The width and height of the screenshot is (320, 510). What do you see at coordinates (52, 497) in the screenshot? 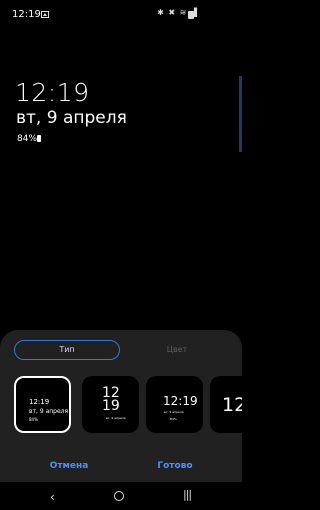
I see `back-icon: ‹` at bounding box center [52, 497].